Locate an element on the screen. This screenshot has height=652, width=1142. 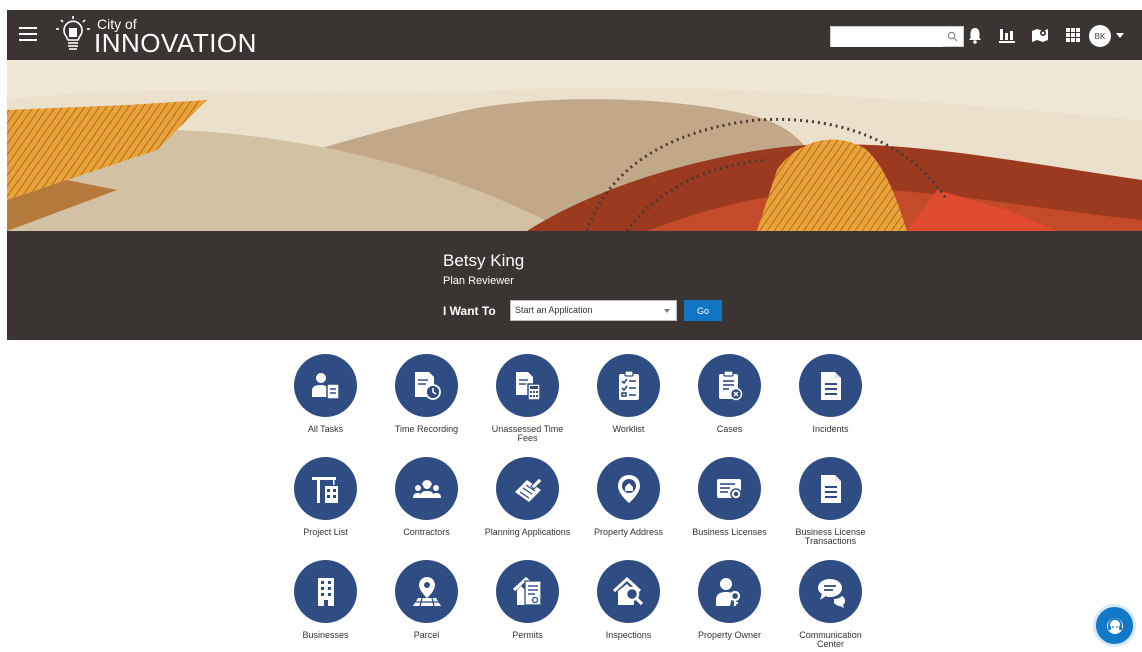
tile-unassessed-time-fees: Unassessed Time Fees is located at coordinates (527, 398).